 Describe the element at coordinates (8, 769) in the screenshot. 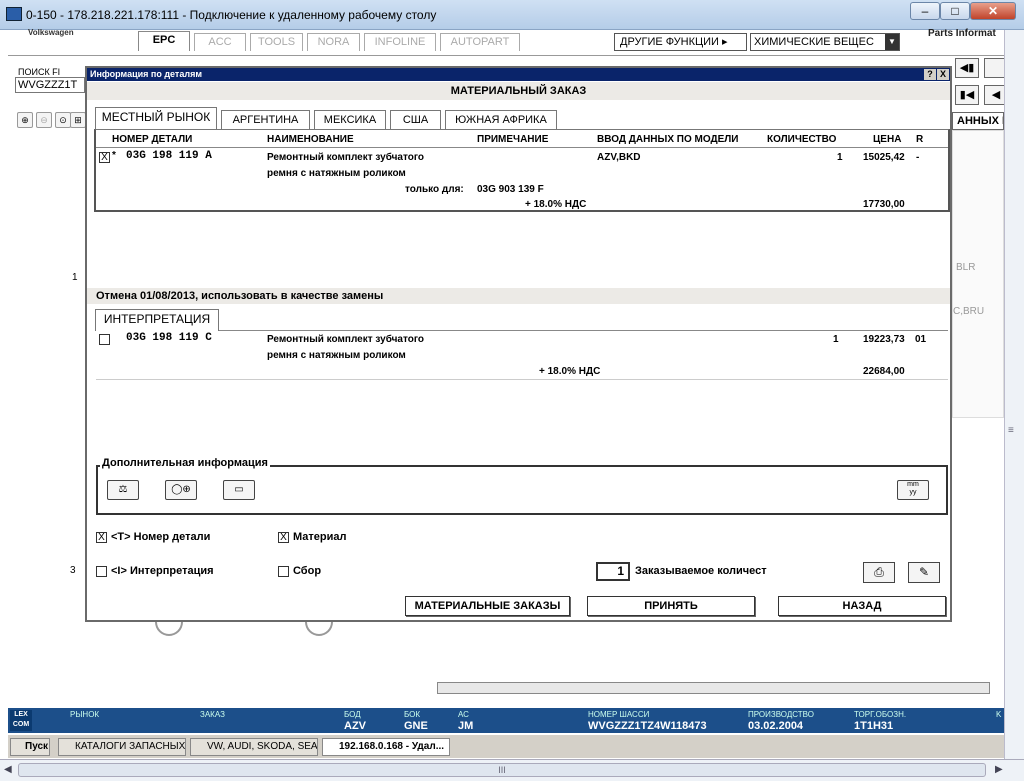

I see `scroll-left-icon: ◀` at that location.